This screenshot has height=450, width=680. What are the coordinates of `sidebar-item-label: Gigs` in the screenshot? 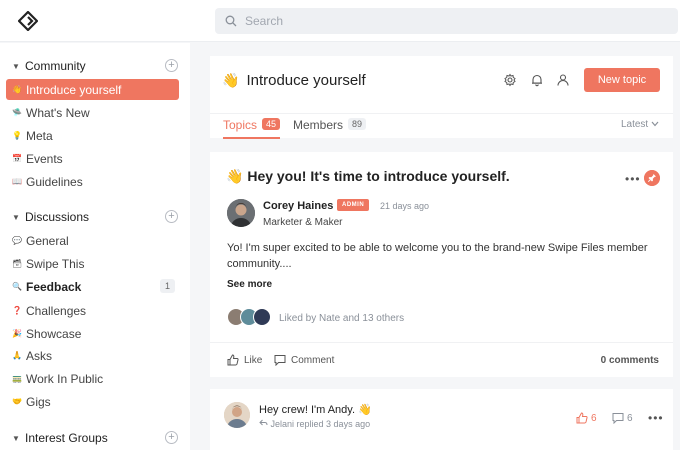 It's located at (38, 401).